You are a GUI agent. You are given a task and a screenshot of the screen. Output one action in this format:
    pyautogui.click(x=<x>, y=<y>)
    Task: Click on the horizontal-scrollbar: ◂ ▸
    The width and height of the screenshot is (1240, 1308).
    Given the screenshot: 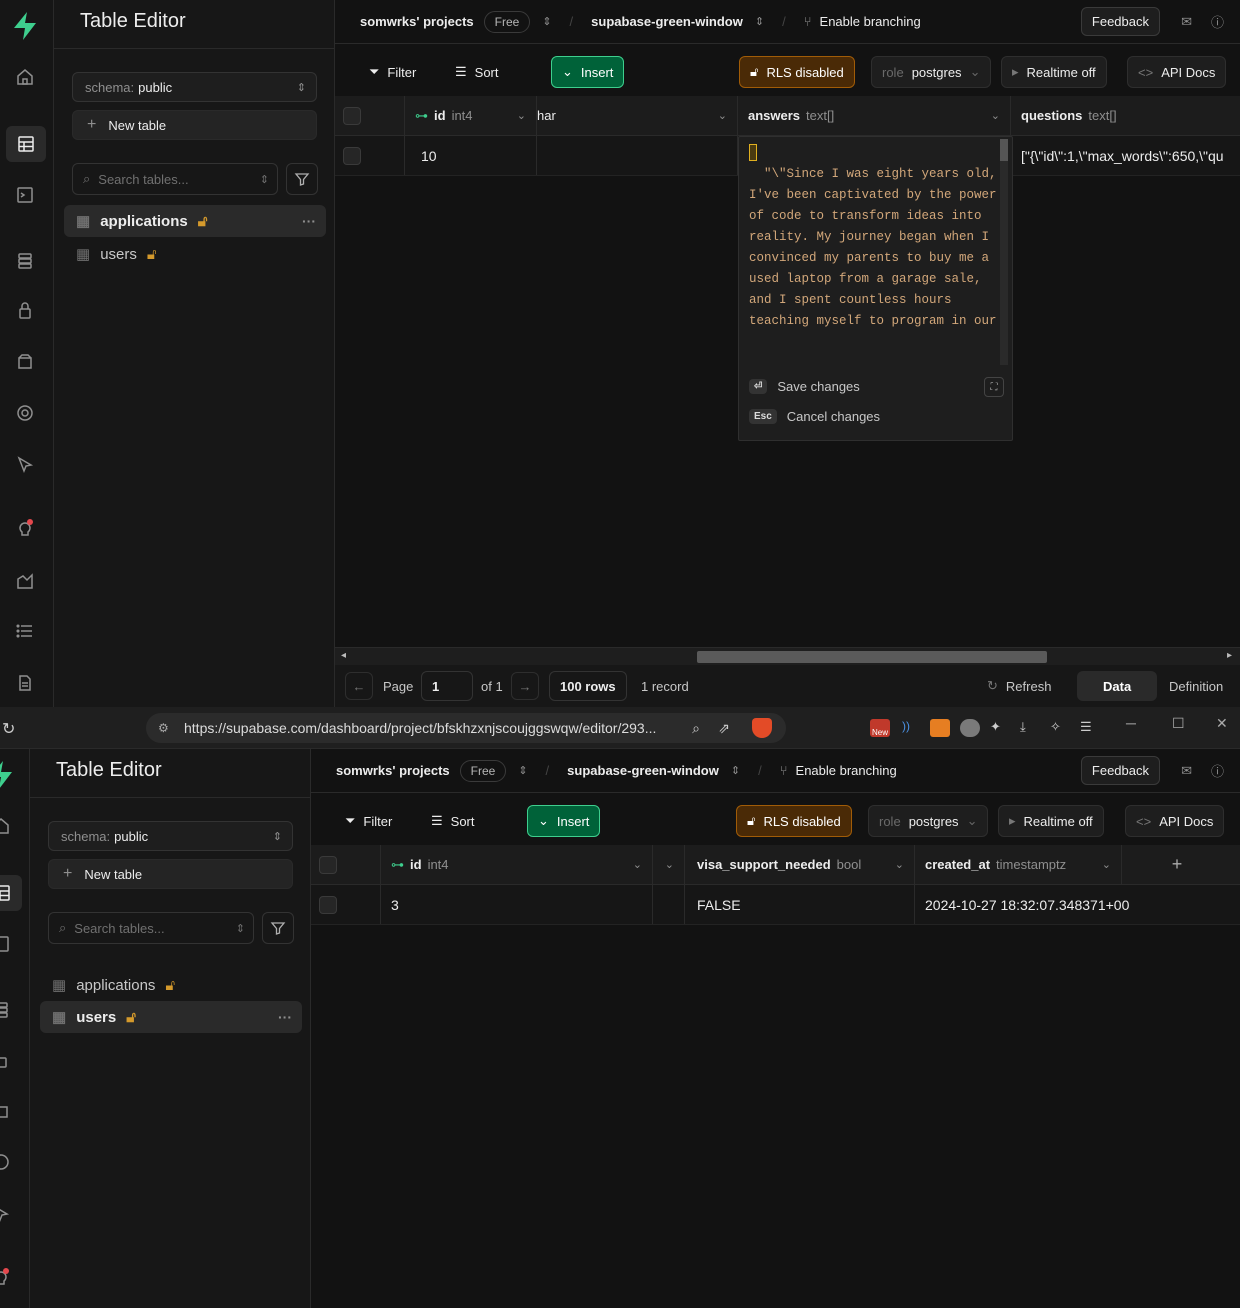 What is the action you would take?
    pyautogui.click(x=787, y=656)
    